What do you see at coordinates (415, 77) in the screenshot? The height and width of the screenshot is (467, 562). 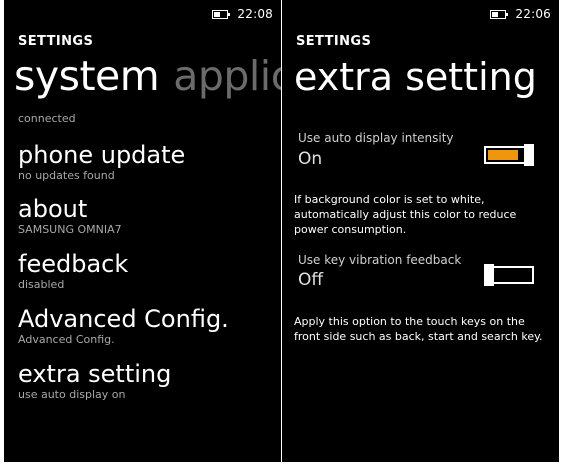 I see `page-title: extra setting` at bounding box center [415, 77].